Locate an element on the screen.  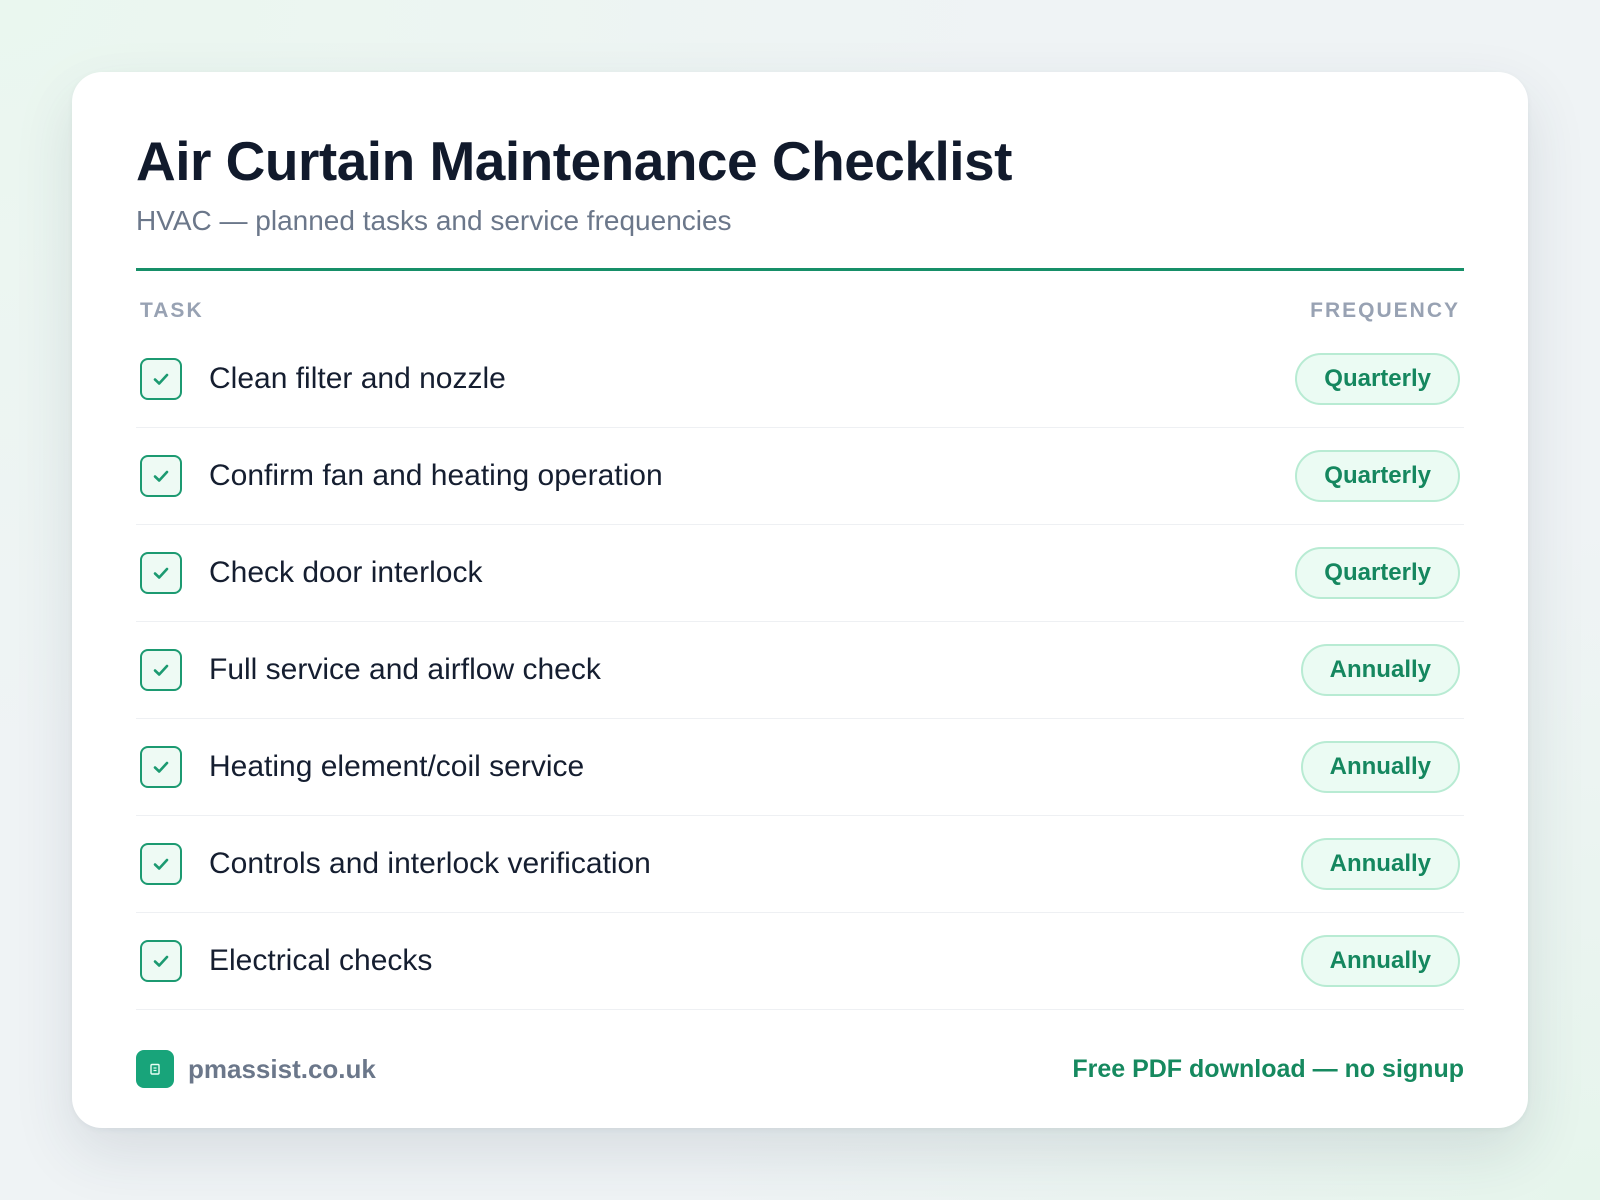
brand: pmassist.co.uk is located at coordinates (256, 1069).